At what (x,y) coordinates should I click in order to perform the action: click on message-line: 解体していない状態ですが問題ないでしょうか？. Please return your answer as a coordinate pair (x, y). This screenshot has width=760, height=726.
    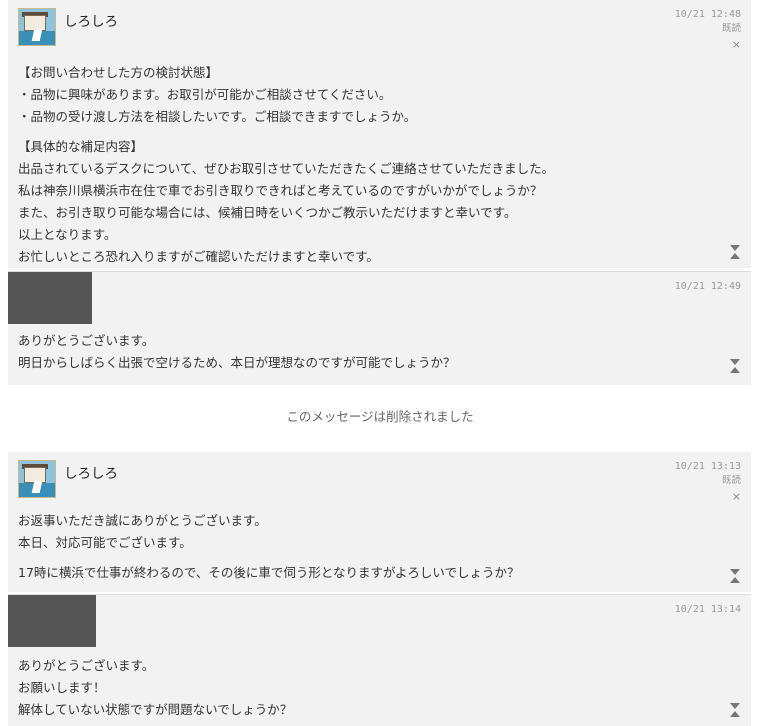
    Looking at the image, I should click on (155, 709).